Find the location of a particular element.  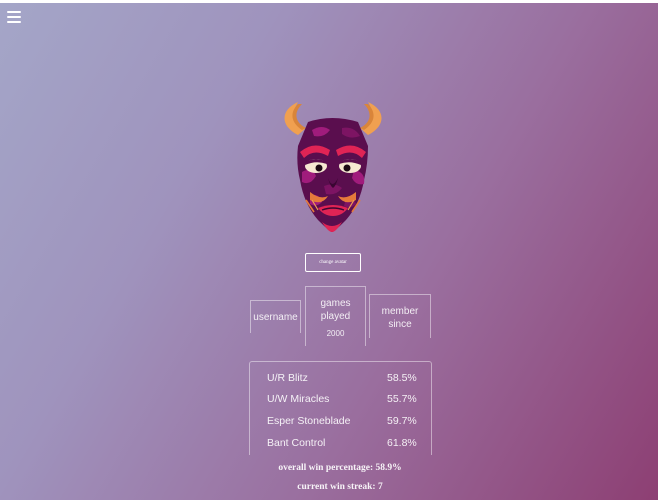

deck-row: Bant Control 61.8% is located at coordinates (342, 444).